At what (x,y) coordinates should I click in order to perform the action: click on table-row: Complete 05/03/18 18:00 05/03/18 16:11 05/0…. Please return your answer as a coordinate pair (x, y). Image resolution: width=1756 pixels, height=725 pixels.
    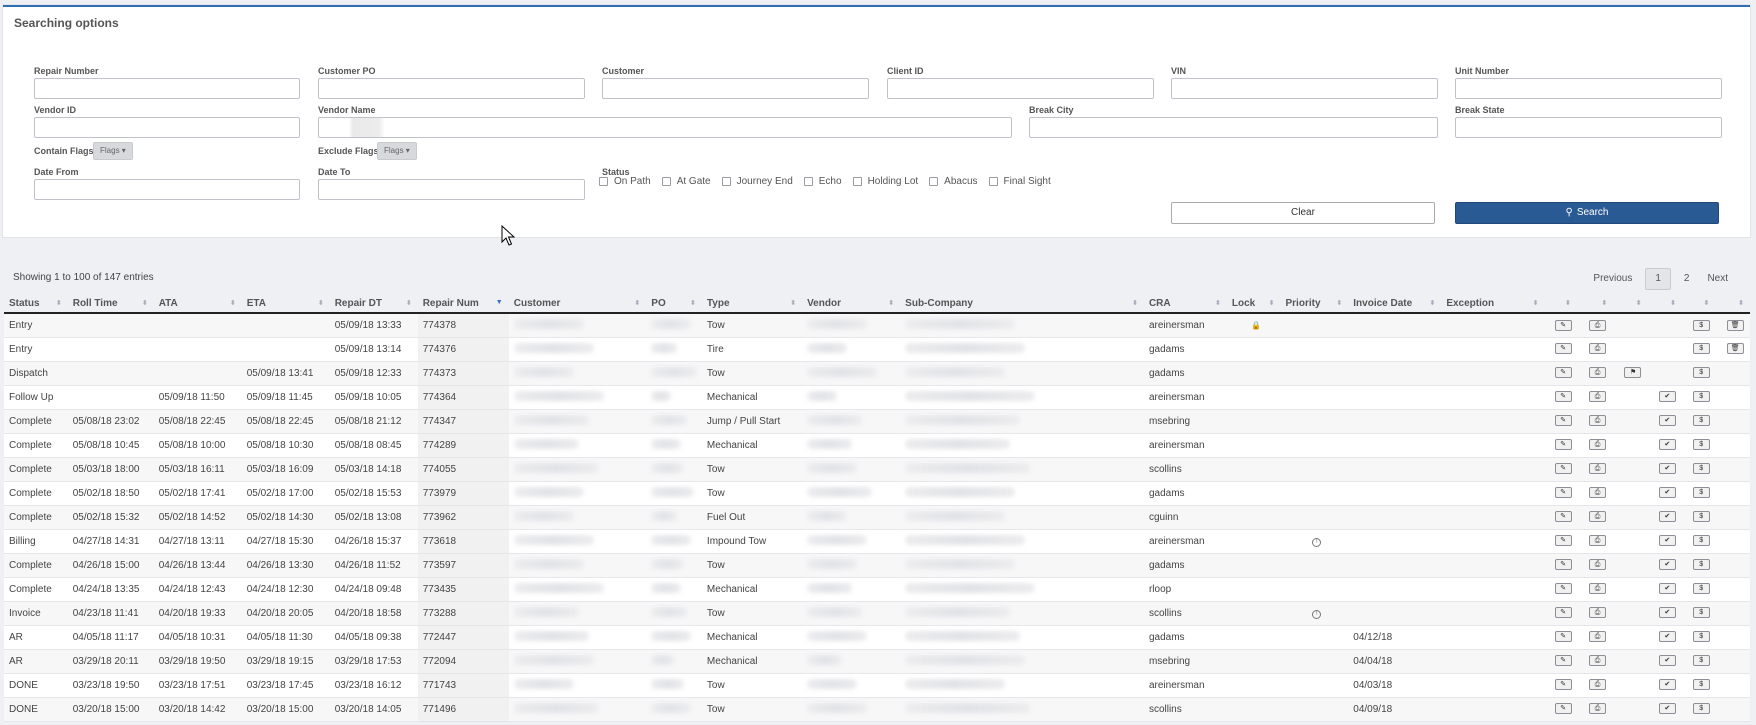
    Looking at the image, I should click on (877, 469).